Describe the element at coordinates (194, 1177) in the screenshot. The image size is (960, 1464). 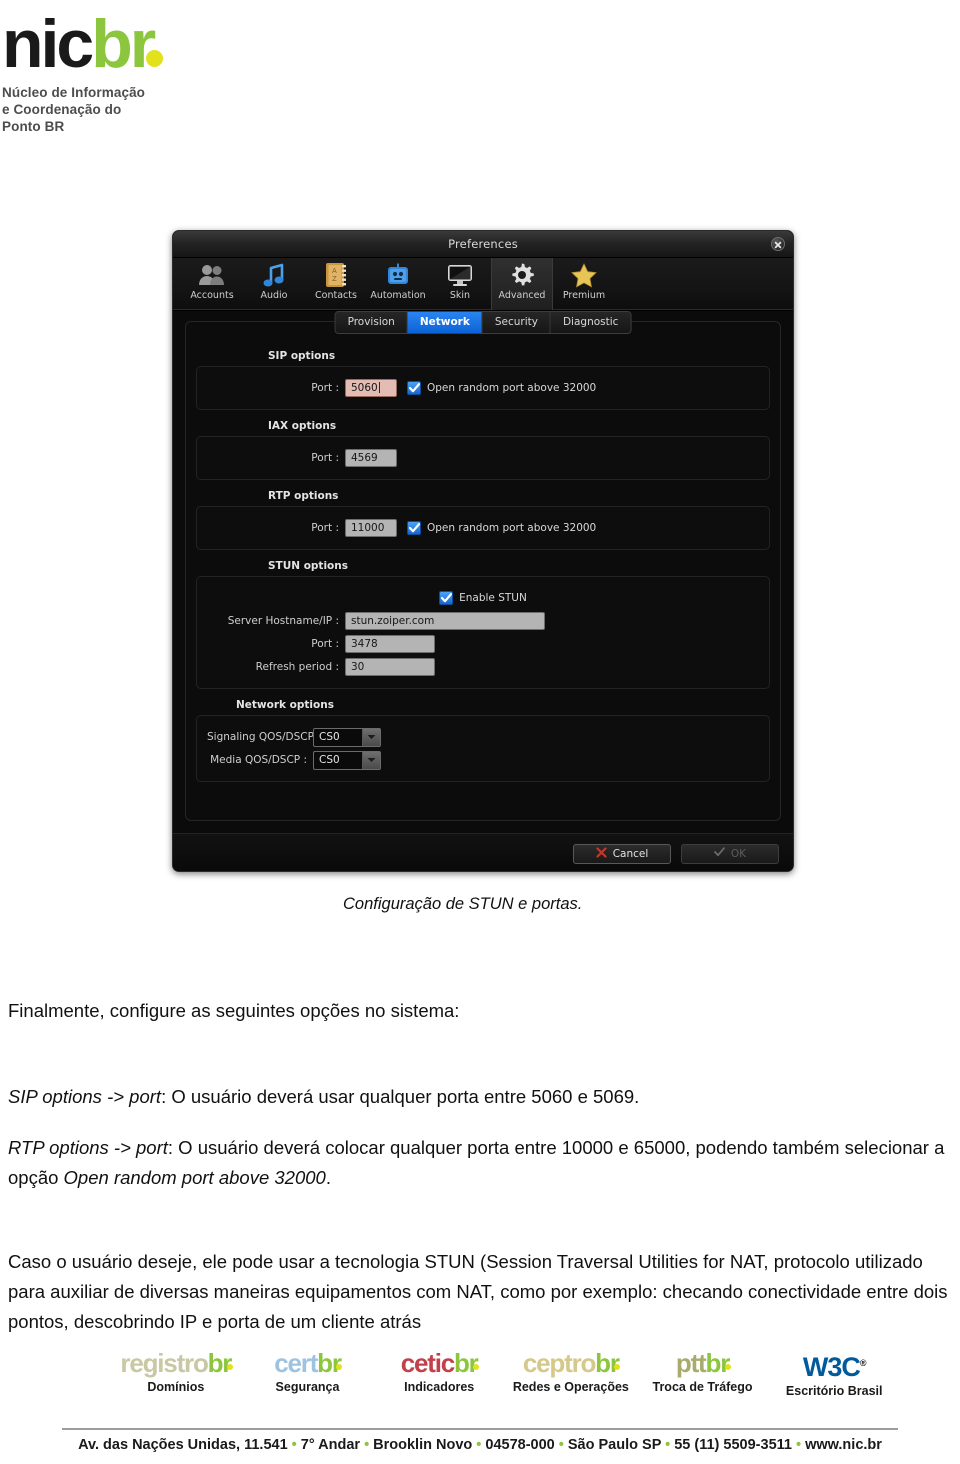
I see `open-random-port-emphasis: Open random port above 32000` at that location.